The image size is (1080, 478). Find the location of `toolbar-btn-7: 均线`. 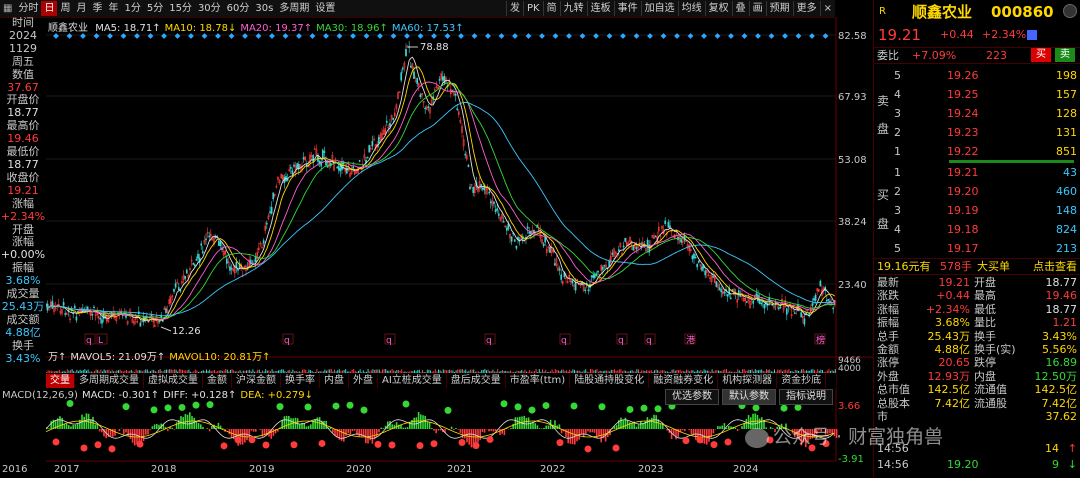

toolbar-btn-7: 均线 is located at coordinates (691, 8).